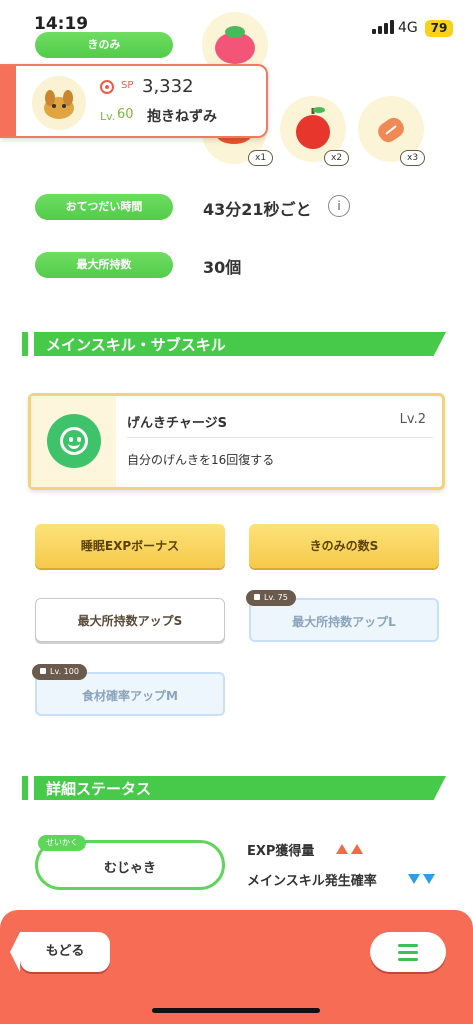 The image size is (473, 1024). What do you see at coordinates (74, 441) in the screenshot?
I see `smile-icon` at bounding box center [74, 441].